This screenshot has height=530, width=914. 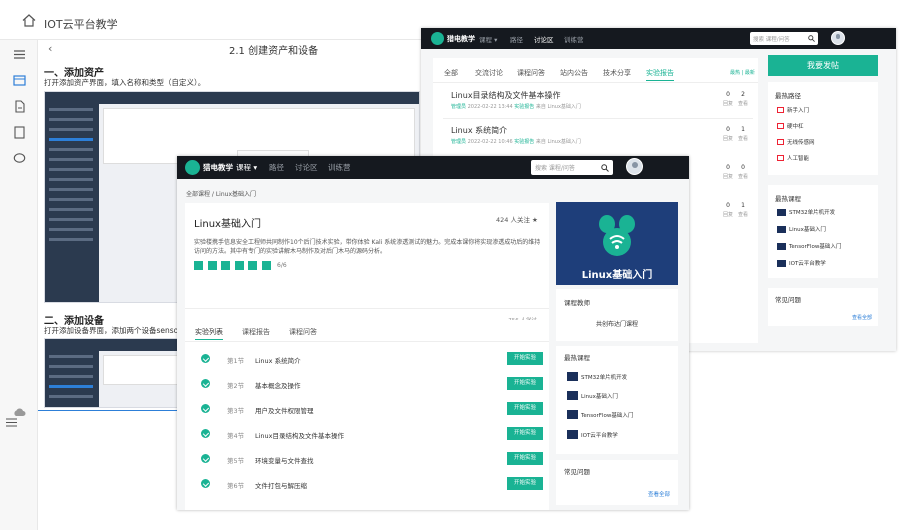 What do you see at coordinates (29, 20) in the screenshot?
I see `home-icon` at bounding box center [29, 20].